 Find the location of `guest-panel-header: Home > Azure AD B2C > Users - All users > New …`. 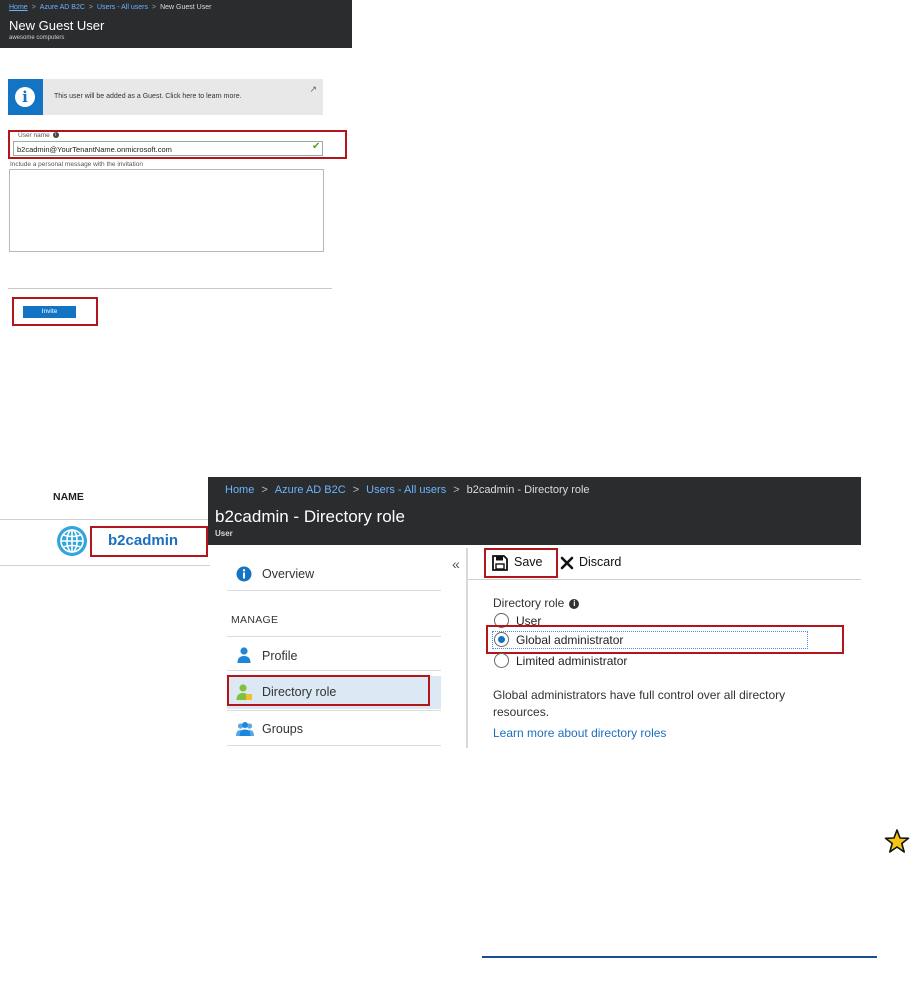

guest-panel-header: Home > Azure AD B2C > Users - All users > New … is located at coordinates (176, 24).